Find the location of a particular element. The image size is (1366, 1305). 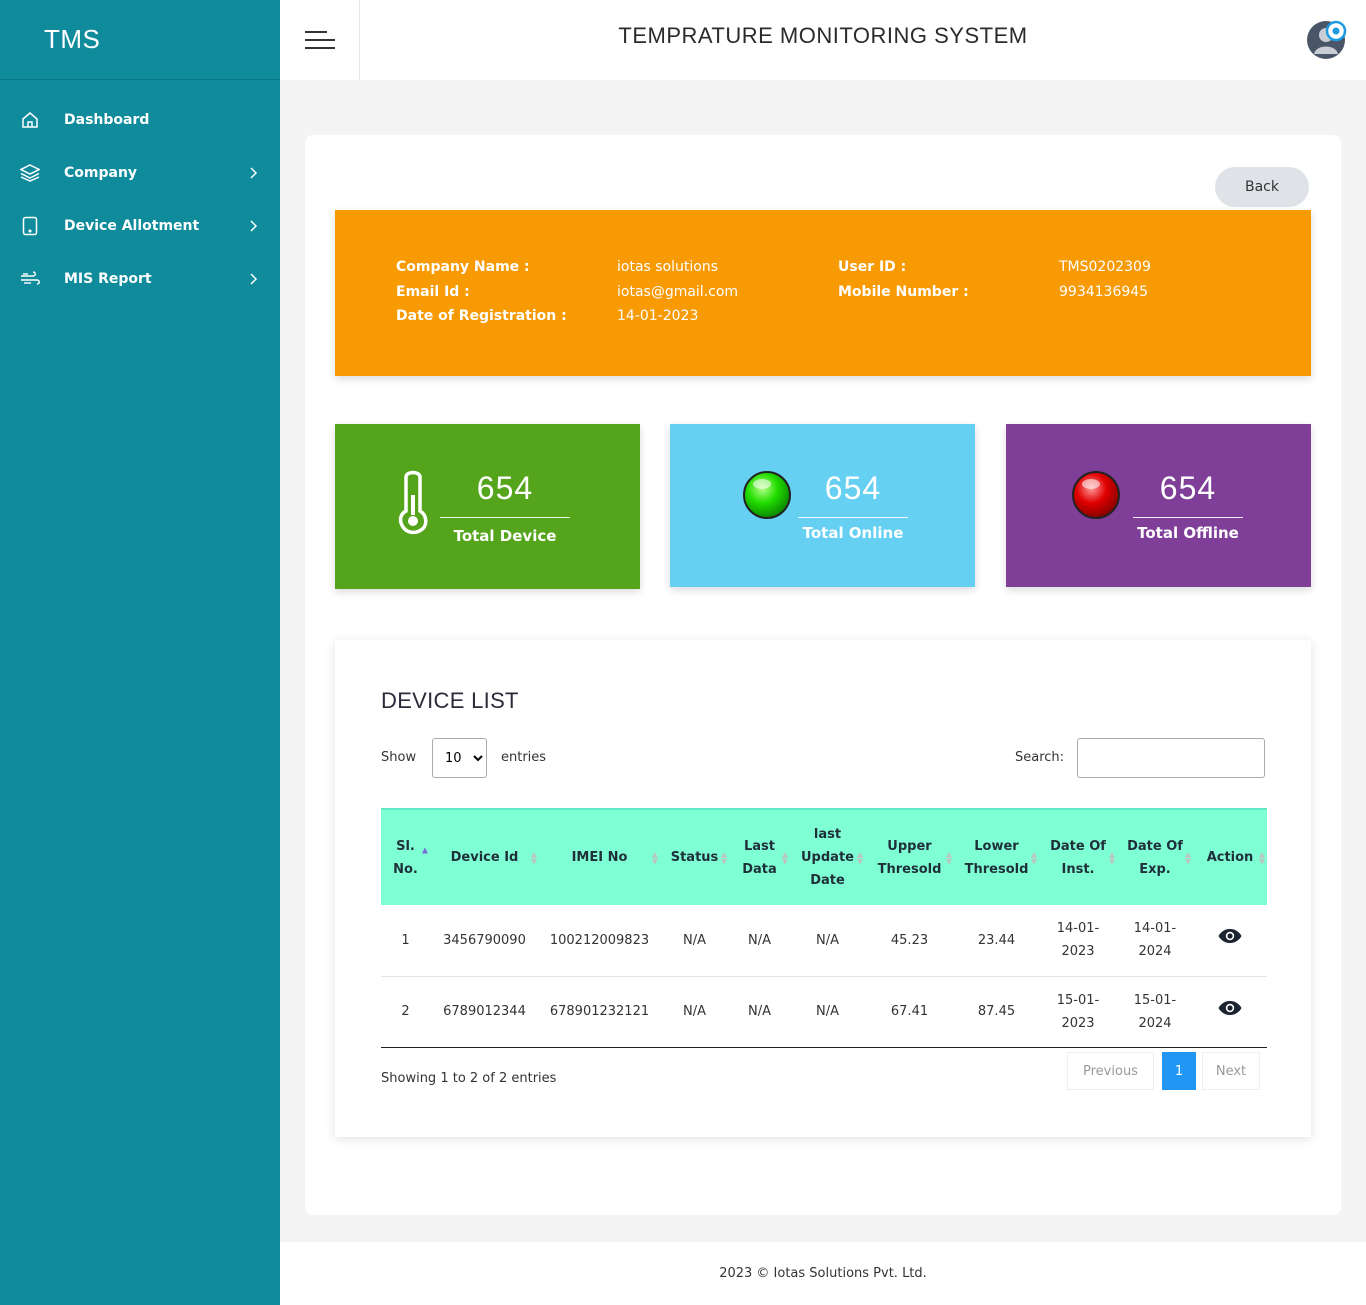

date-inst-text: 15-01-2023 is located at coordinates (1078, 1011).